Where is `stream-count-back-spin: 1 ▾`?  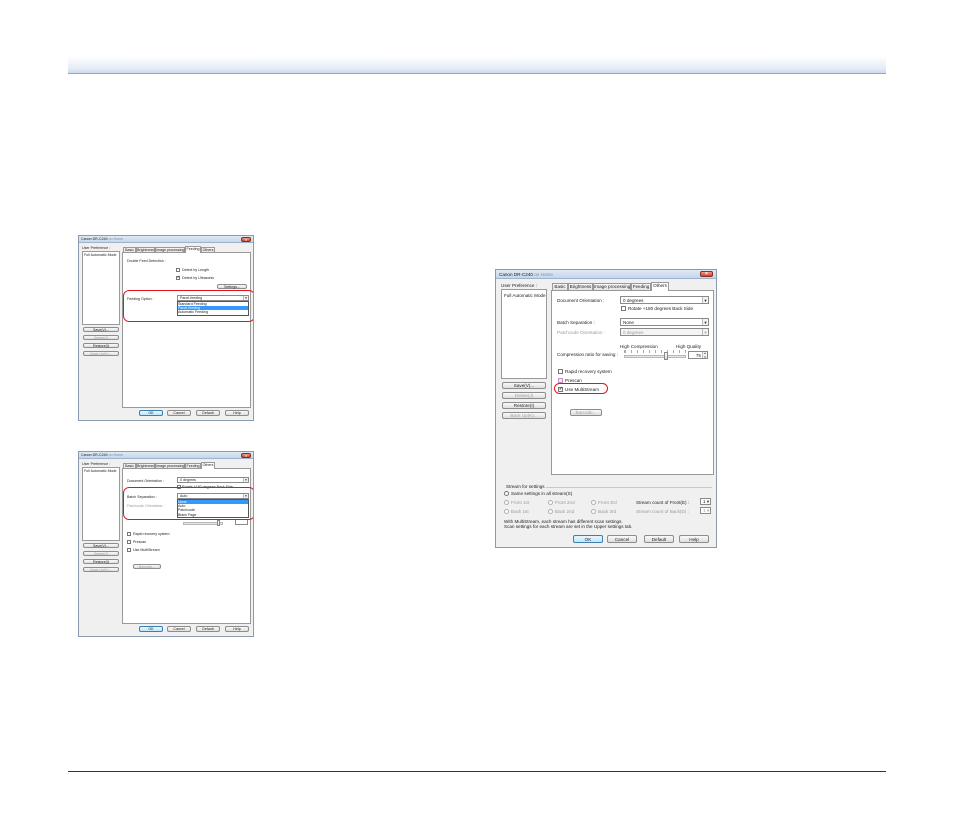
stream-count-back-spin: 1 ▾ is located at coordinates (705, 510).